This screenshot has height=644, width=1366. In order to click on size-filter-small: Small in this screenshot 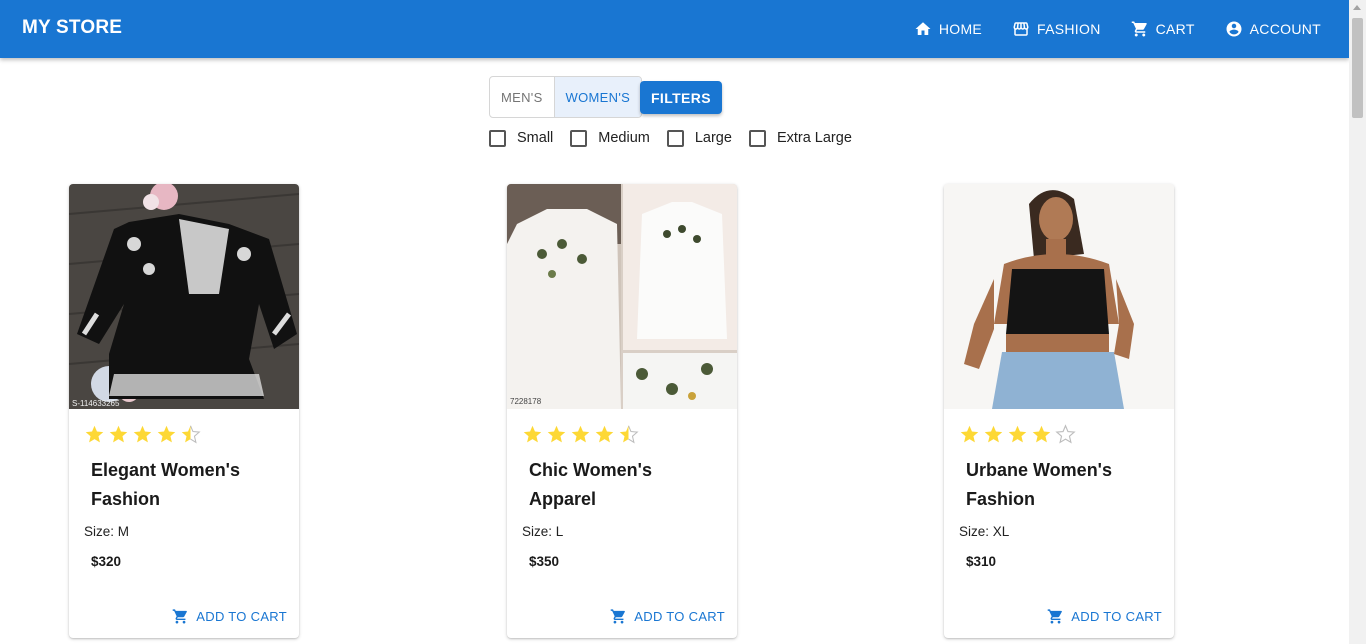, I will do `click(521, 138)`.